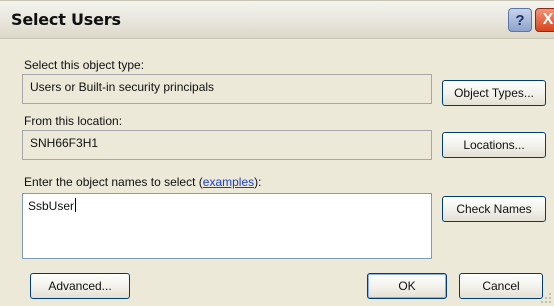 This screenshot has width=554, height=306. I want to click on check-names-button: Check Names, so click(494, 209).